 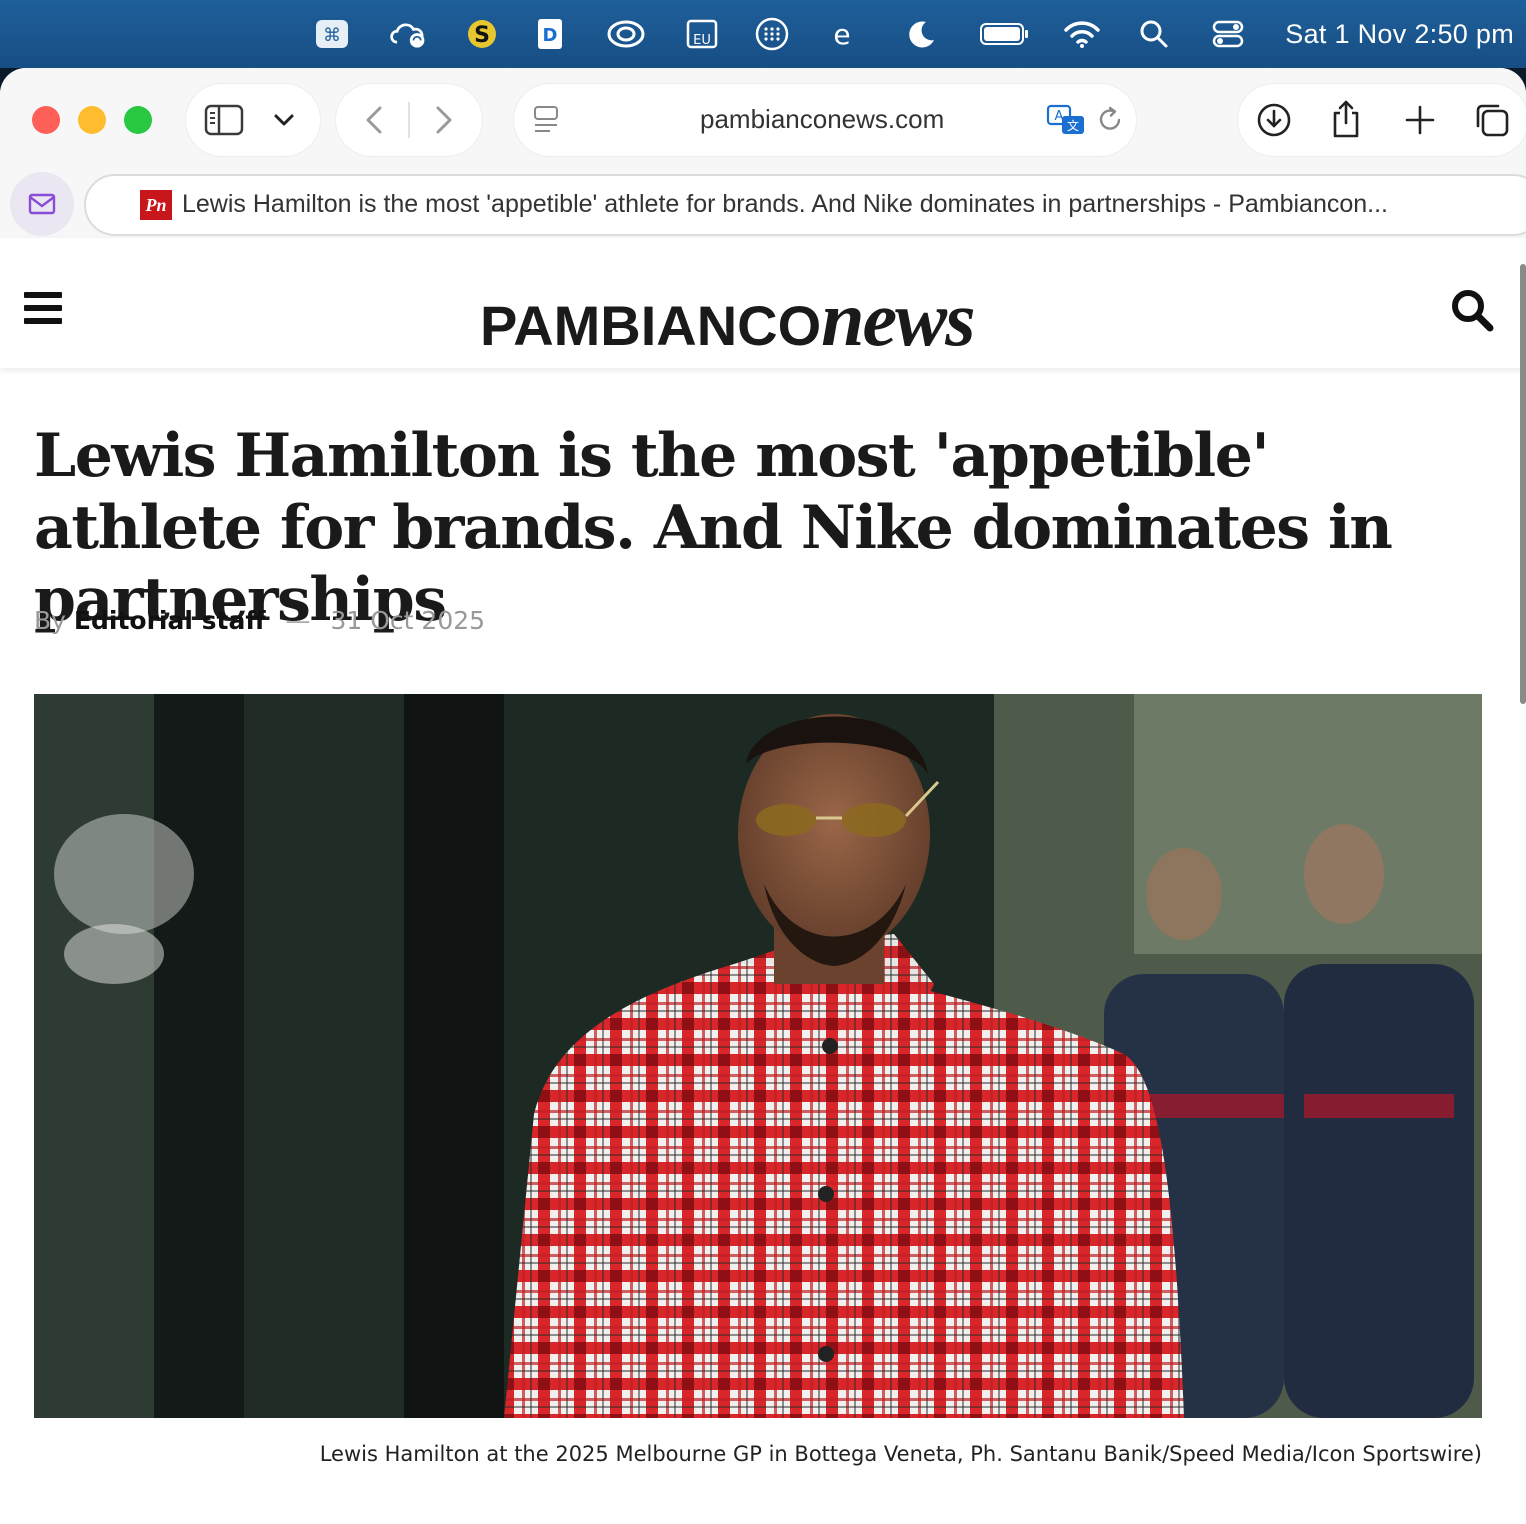 What do you see at coordinates (772, 34) in the screenshot?
I see `grid-app-icon` at bounding box center [772, 34].